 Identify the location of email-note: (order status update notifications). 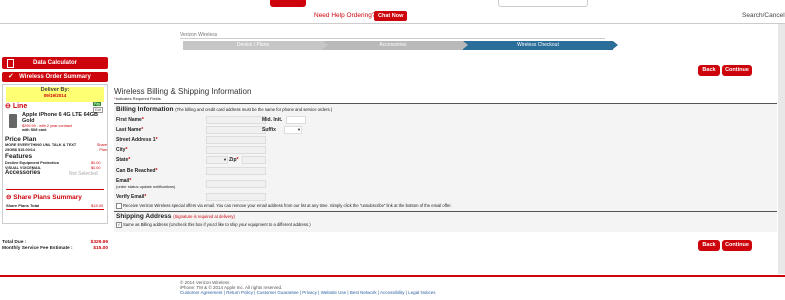
(146, 186).